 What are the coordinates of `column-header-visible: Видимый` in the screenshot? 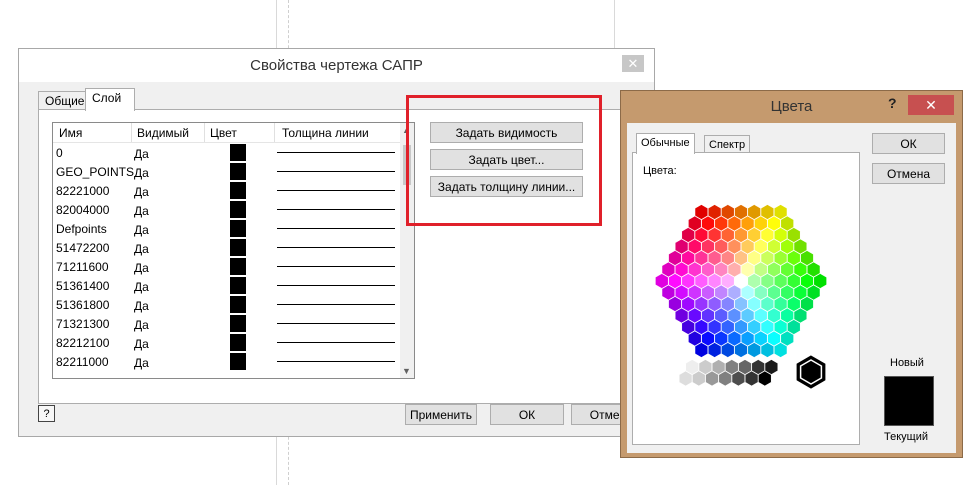 It's located at (163, 133).